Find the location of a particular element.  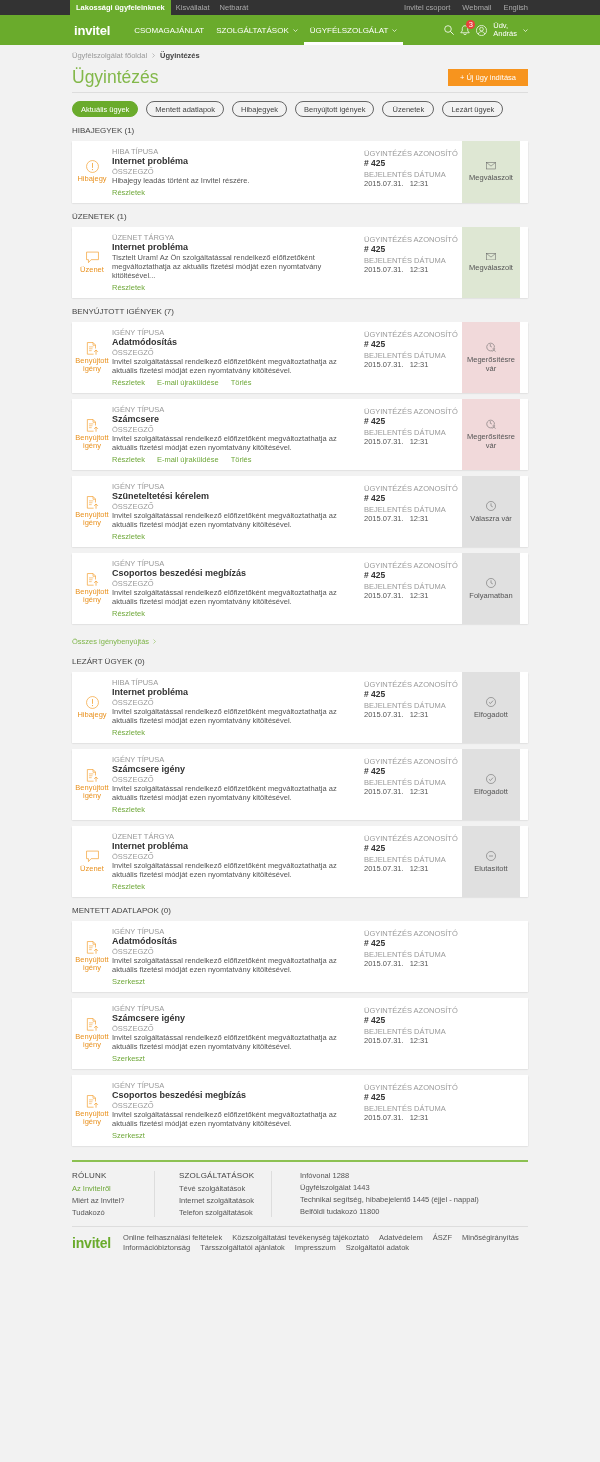

footer-heading: RÓLUNK is located at coordinates (89, 1176).